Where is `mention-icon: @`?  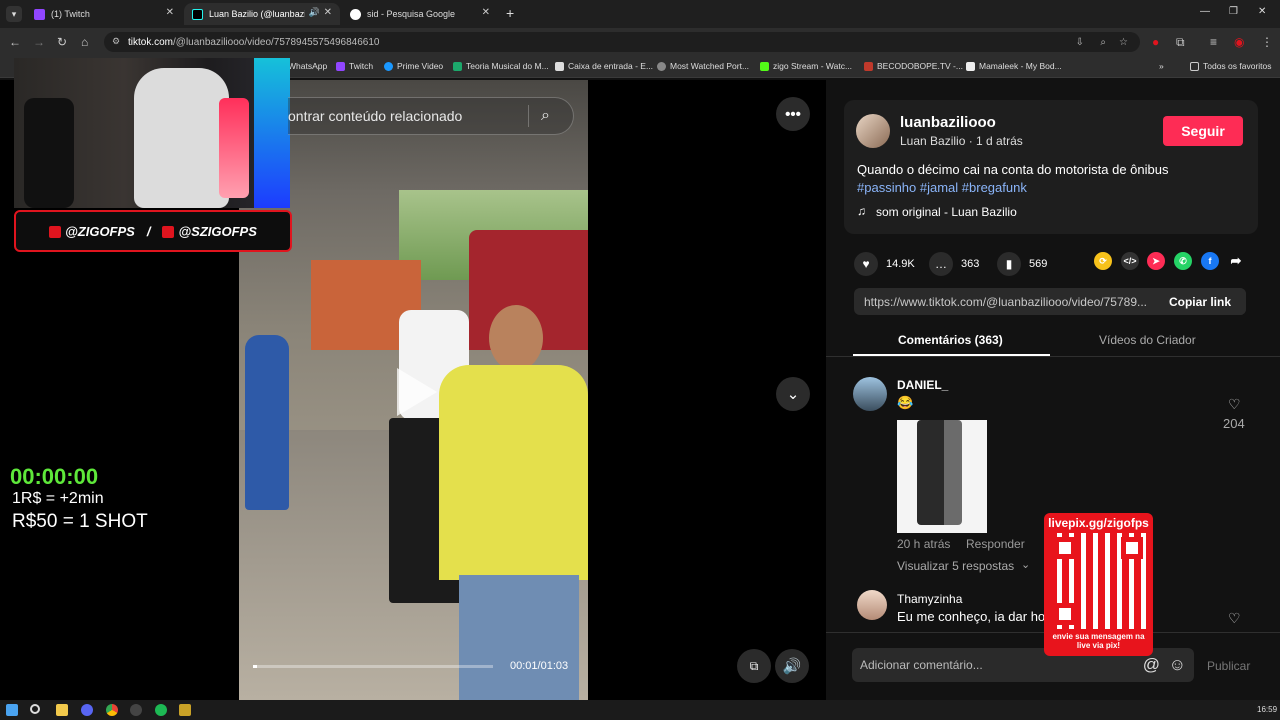 mention-icon: @ is located at coordinates (1151, 665).